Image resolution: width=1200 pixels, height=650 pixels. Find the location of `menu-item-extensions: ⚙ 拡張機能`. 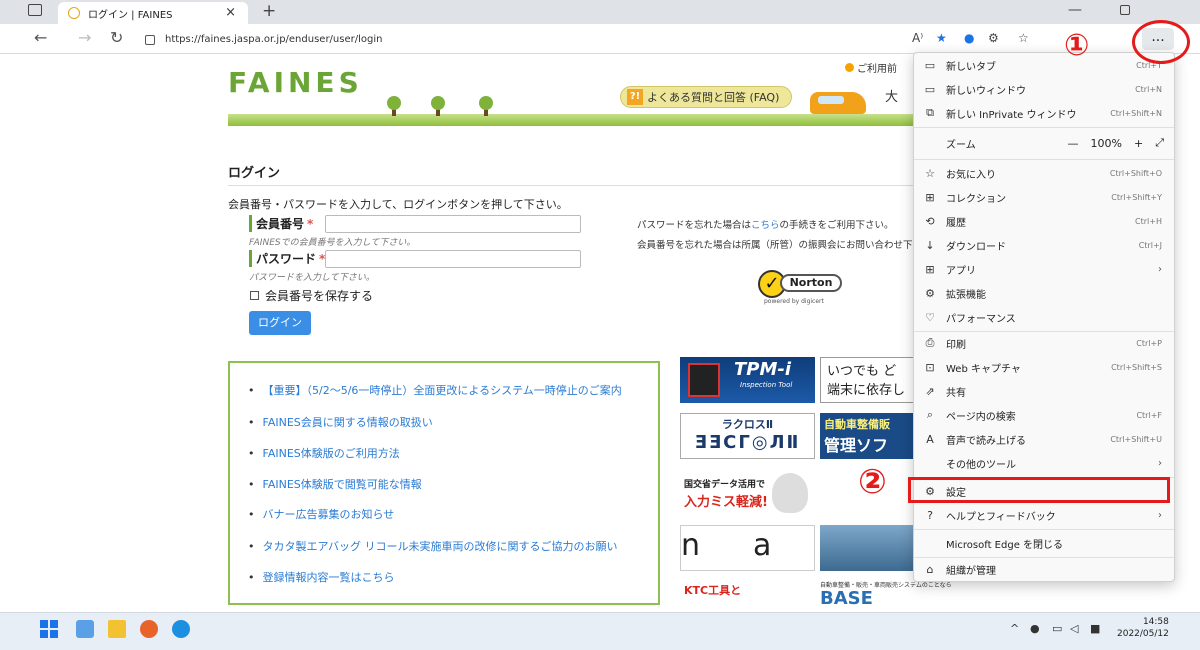

menu-item-extensions: ⚙ 拡張機能 is located at coordinates (1044, 293).